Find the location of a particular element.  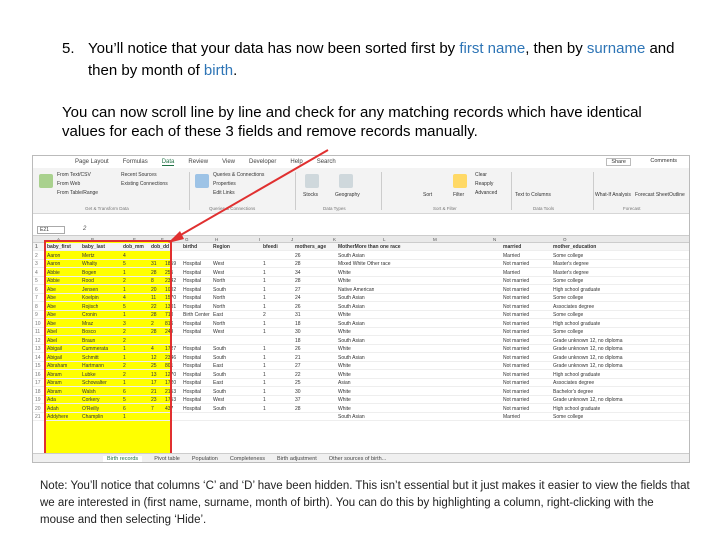

table-cell: 34 is located at coordinates (298, 273).